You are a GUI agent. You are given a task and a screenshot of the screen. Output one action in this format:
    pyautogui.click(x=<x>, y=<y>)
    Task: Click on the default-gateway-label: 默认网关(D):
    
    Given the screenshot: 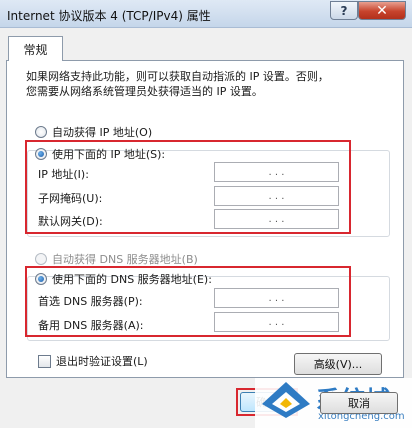 What is the action you would take?
    pyautogui.click(x=70, y=221)
    